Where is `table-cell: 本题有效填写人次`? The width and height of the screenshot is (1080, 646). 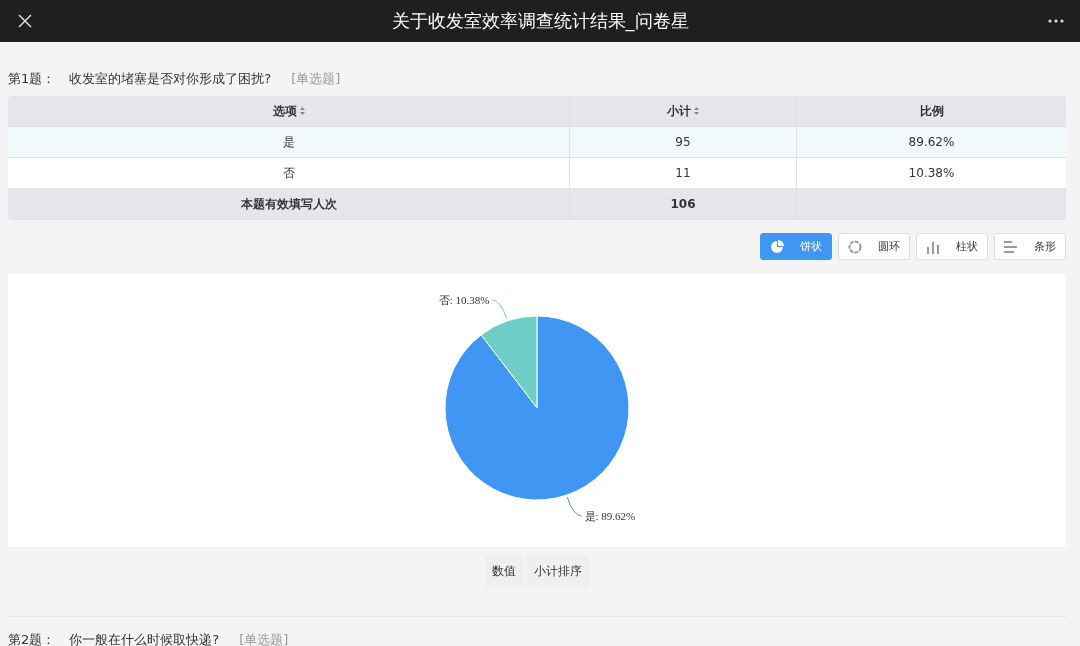
table-cell: 本题有效填写人次 is located at coordinates (289, 204).